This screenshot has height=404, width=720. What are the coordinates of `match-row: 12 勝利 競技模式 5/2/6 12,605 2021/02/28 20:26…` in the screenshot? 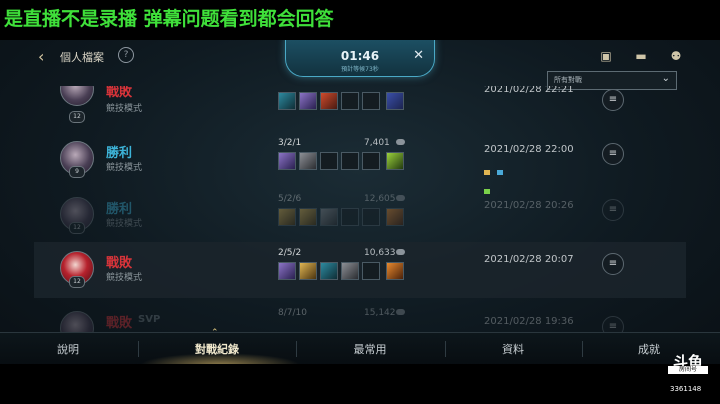 It's located at (360, 216).